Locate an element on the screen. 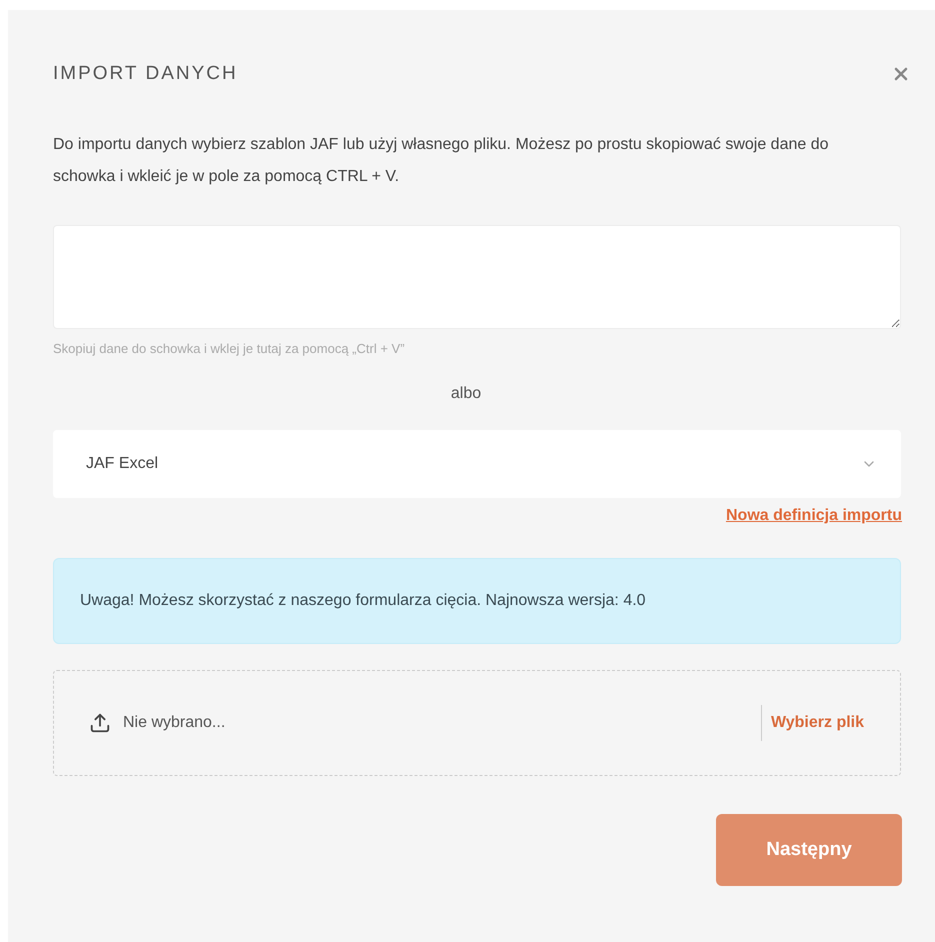 This screenshot has width=935, height=942. notice-banner: Uwaga! Możesz skorzystać z naszego formularza cięcia. Najnowsza wersja: 4.0 is located at coordinates (477, 601).